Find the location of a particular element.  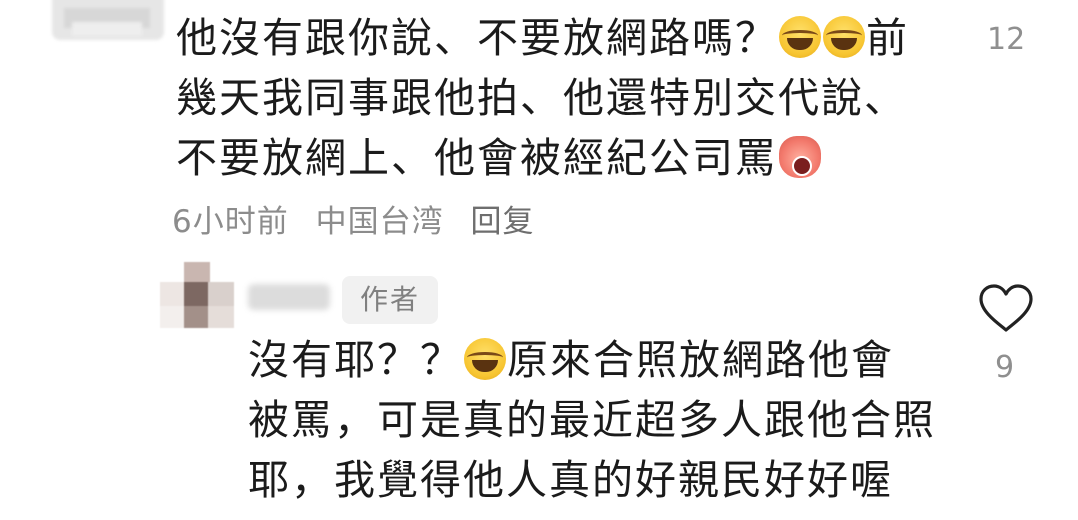

comment-location: 中国台湾 is located at coordinates (379, 222).